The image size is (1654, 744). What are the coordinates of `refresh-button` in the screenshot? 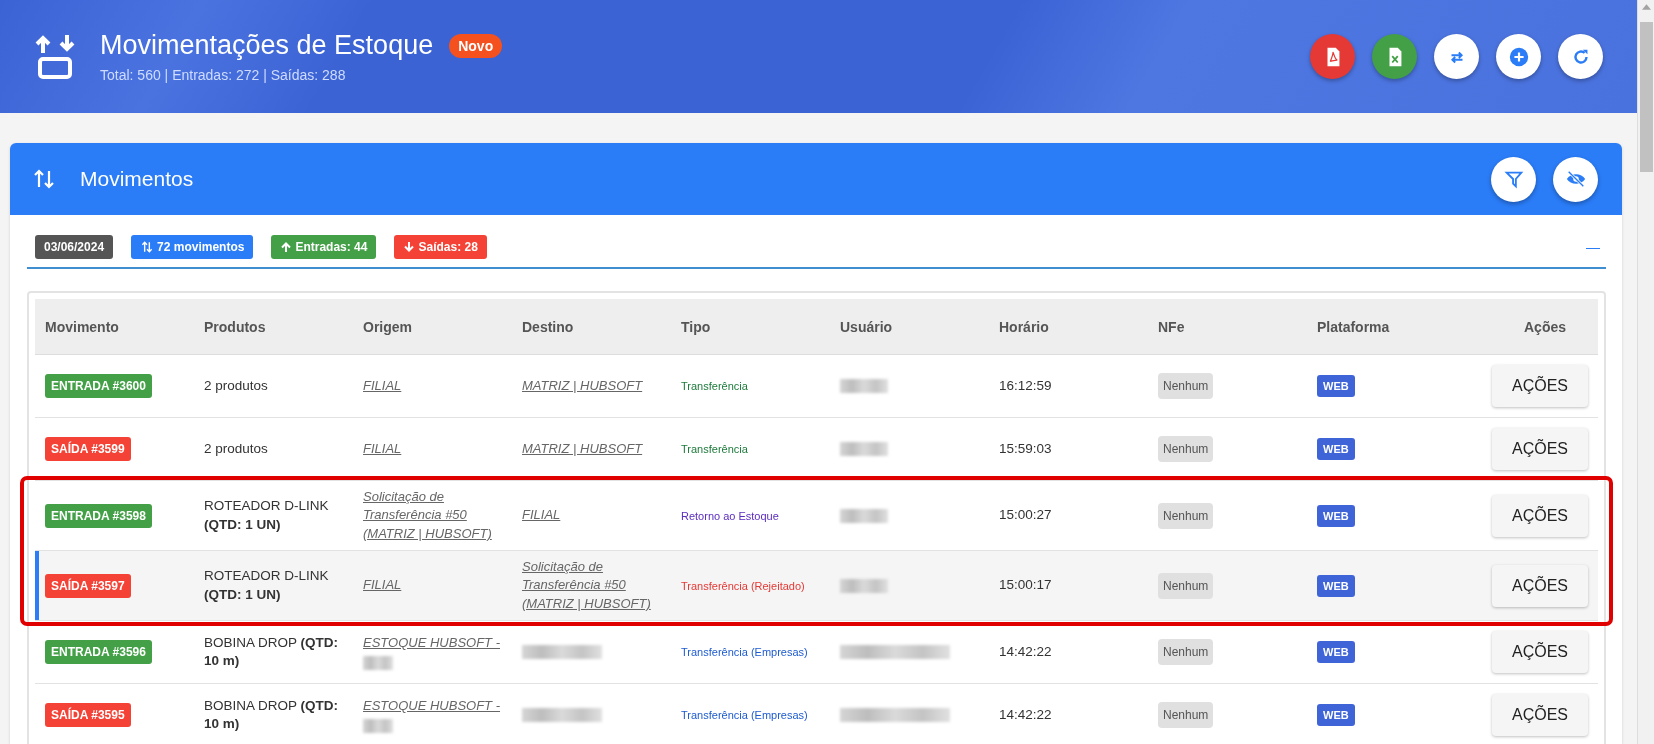 It's located at (1580, 56).